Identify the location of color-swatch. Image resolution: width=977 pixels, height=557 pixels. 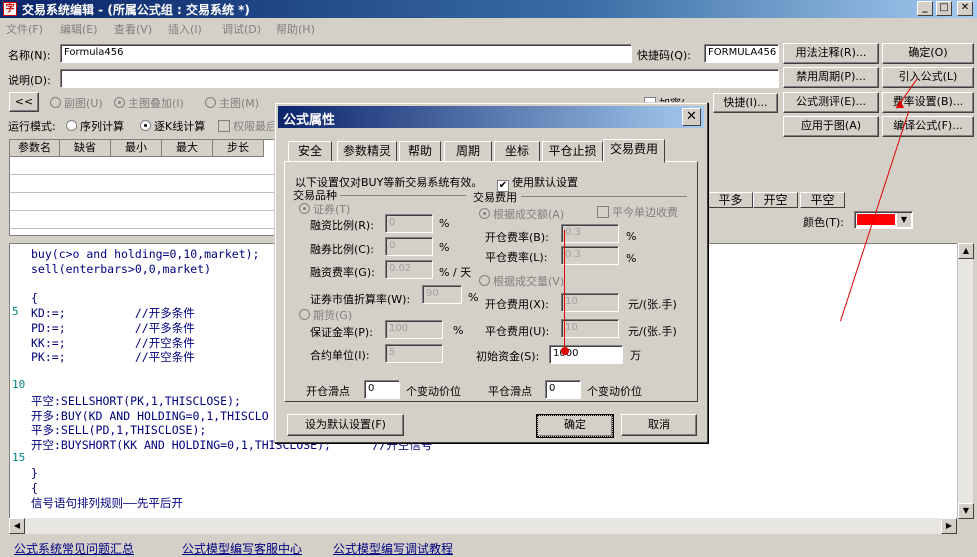
(876, 219).